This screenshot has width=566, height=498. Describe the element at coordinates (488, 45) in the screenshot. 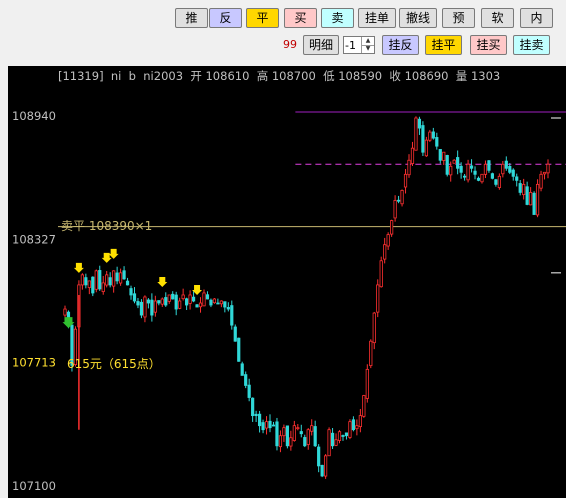

I see `pending-buy-button: 挂买` at that location.